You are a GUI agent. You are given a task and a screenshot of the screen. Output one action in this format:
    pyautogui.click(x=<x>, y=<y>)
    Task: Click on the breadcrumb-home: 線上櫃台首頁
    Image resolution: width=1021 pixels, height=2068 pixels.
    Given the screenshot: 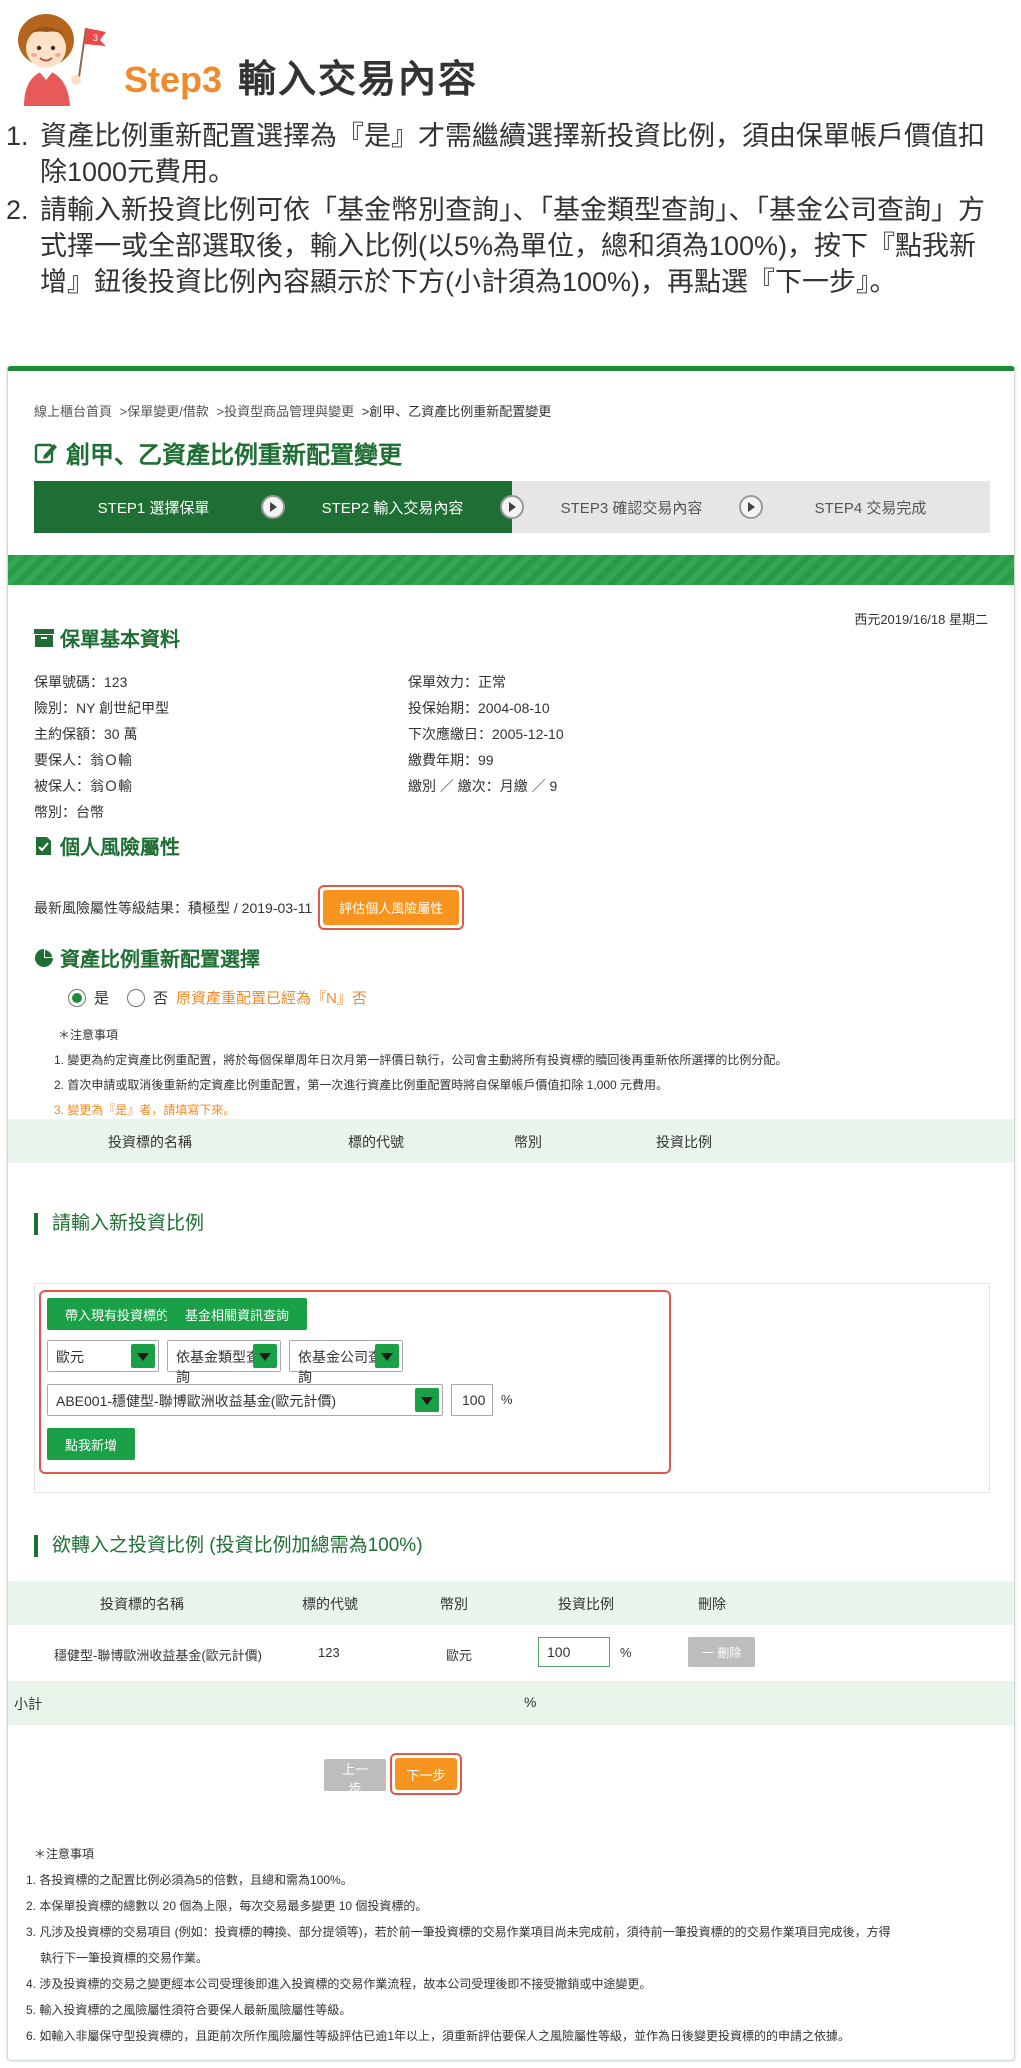 What is the action you would take?
    pyautogui.click(x=73, y=411)
    